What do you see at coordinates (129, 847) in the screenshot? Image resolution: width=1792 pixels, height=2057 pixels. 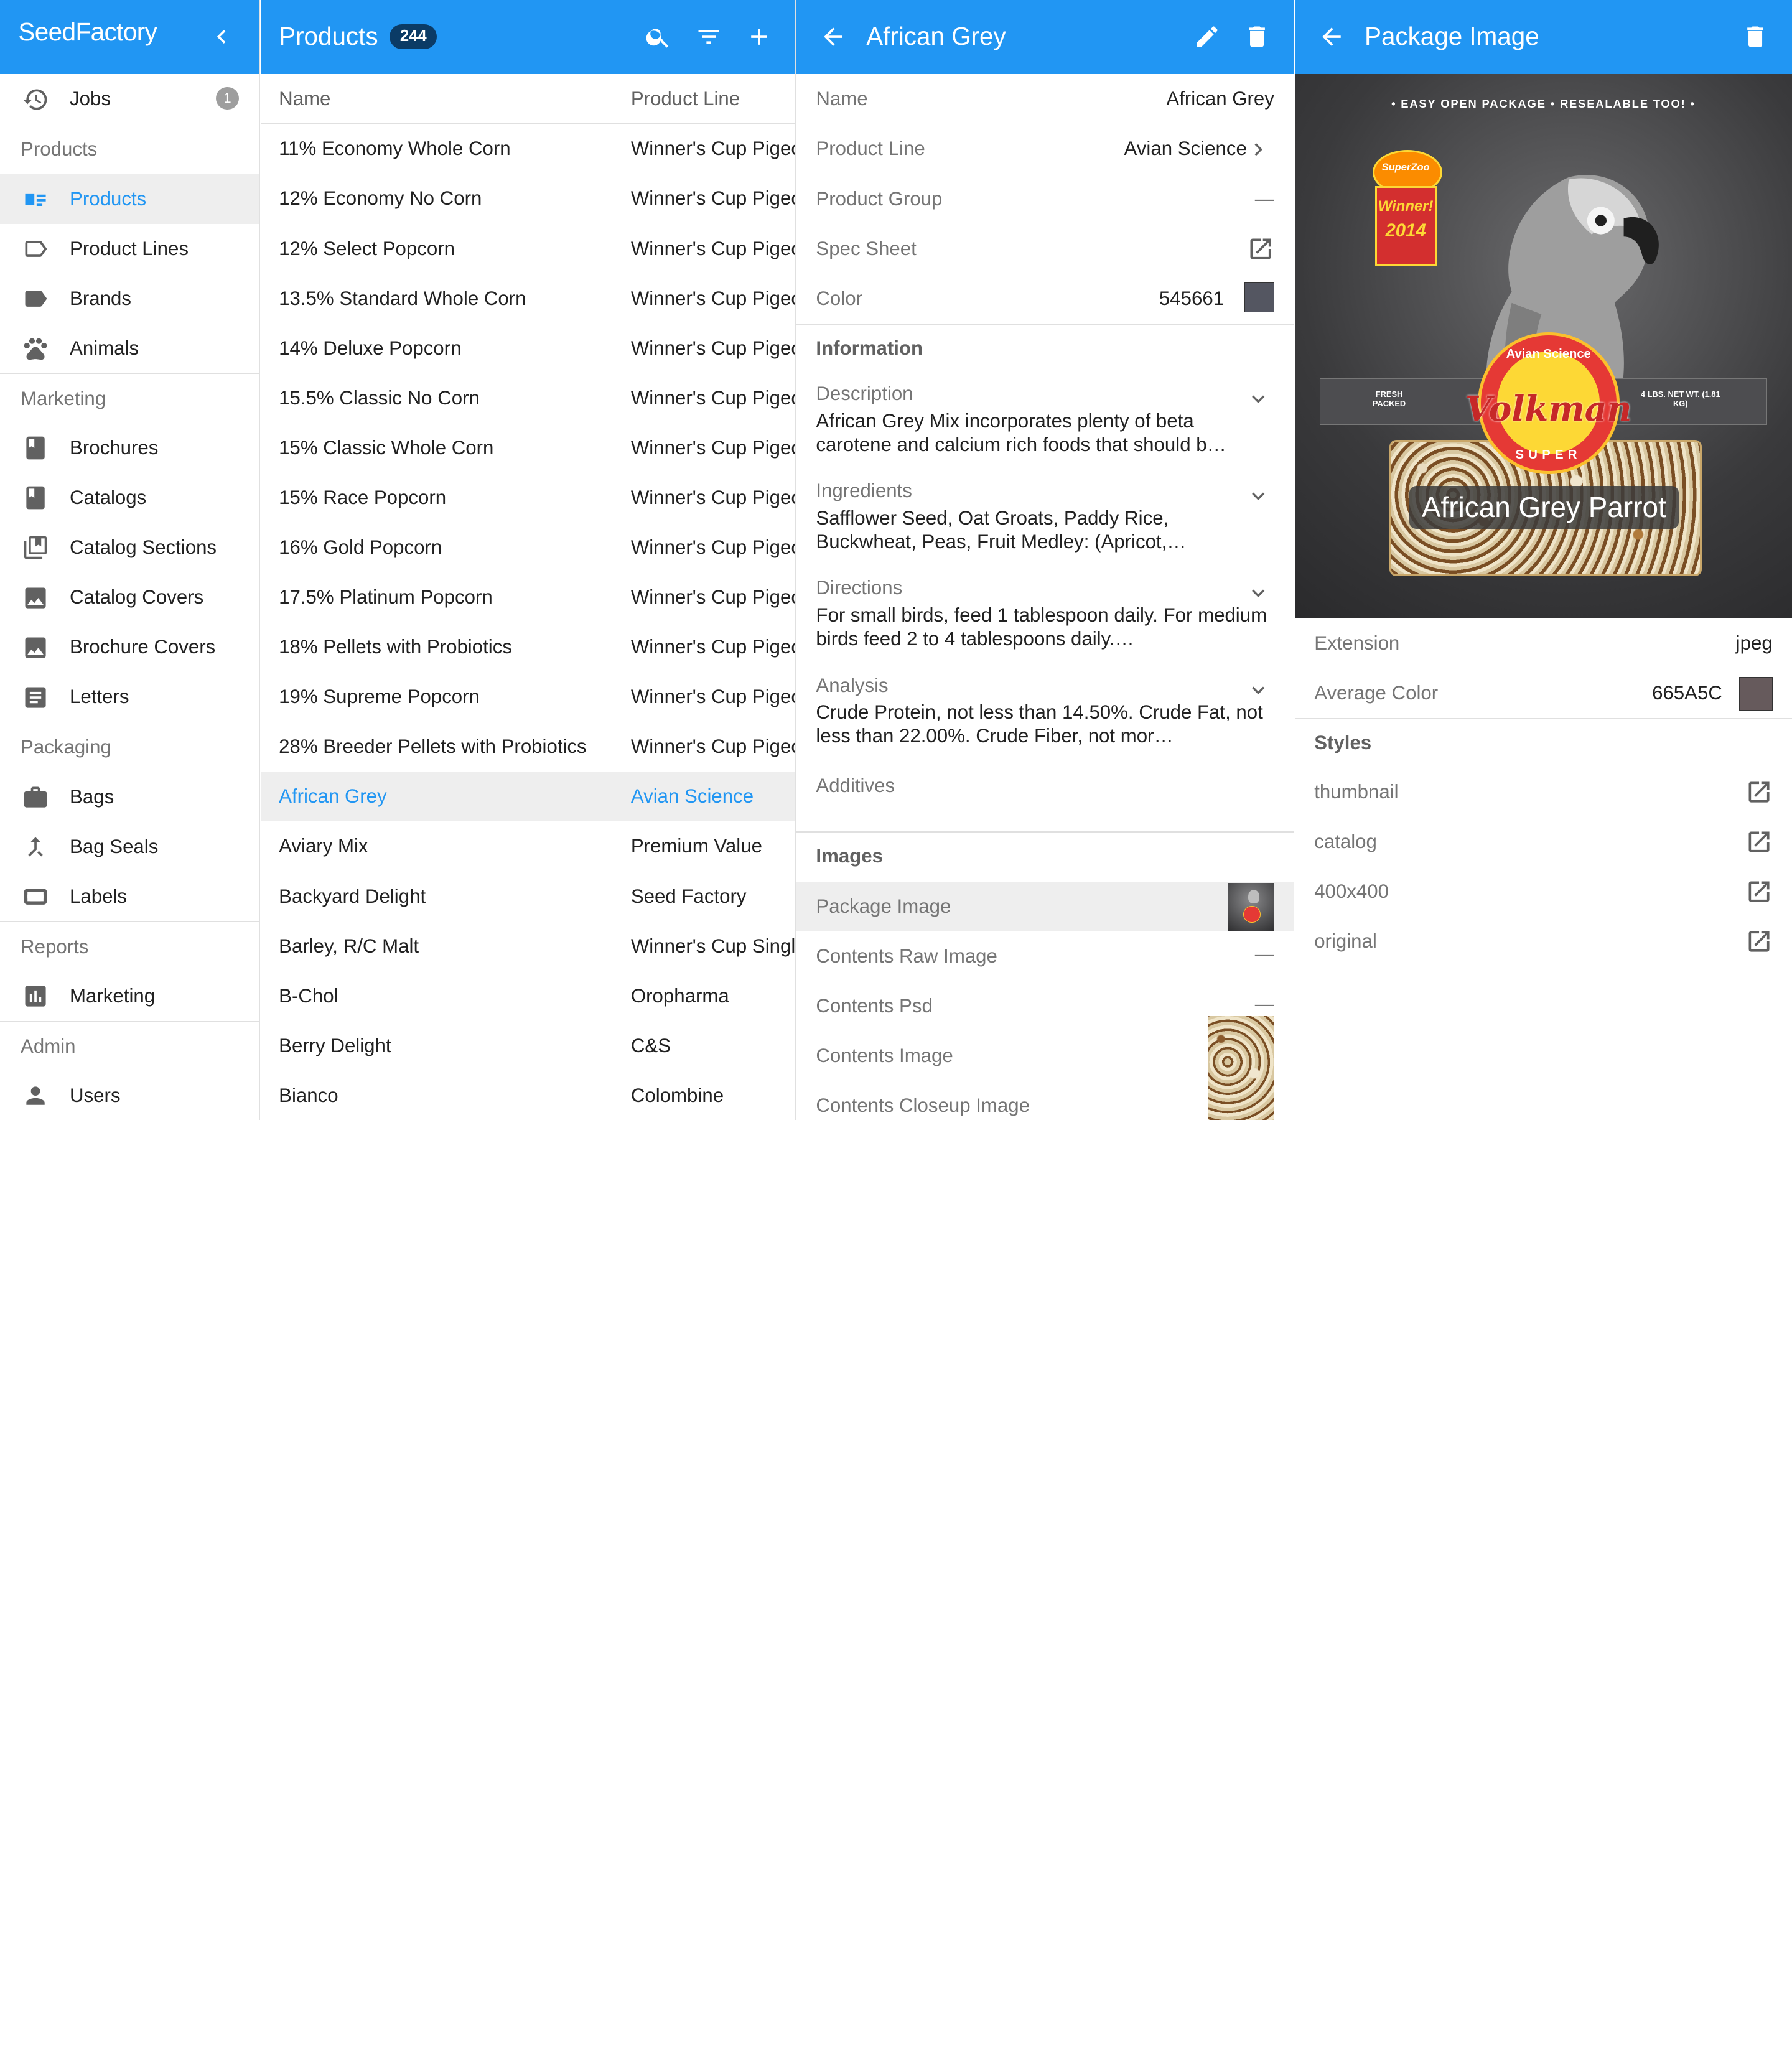 I see `sidebar-item-bag-seals: Bag Seals` at bounding box center [129, 847].